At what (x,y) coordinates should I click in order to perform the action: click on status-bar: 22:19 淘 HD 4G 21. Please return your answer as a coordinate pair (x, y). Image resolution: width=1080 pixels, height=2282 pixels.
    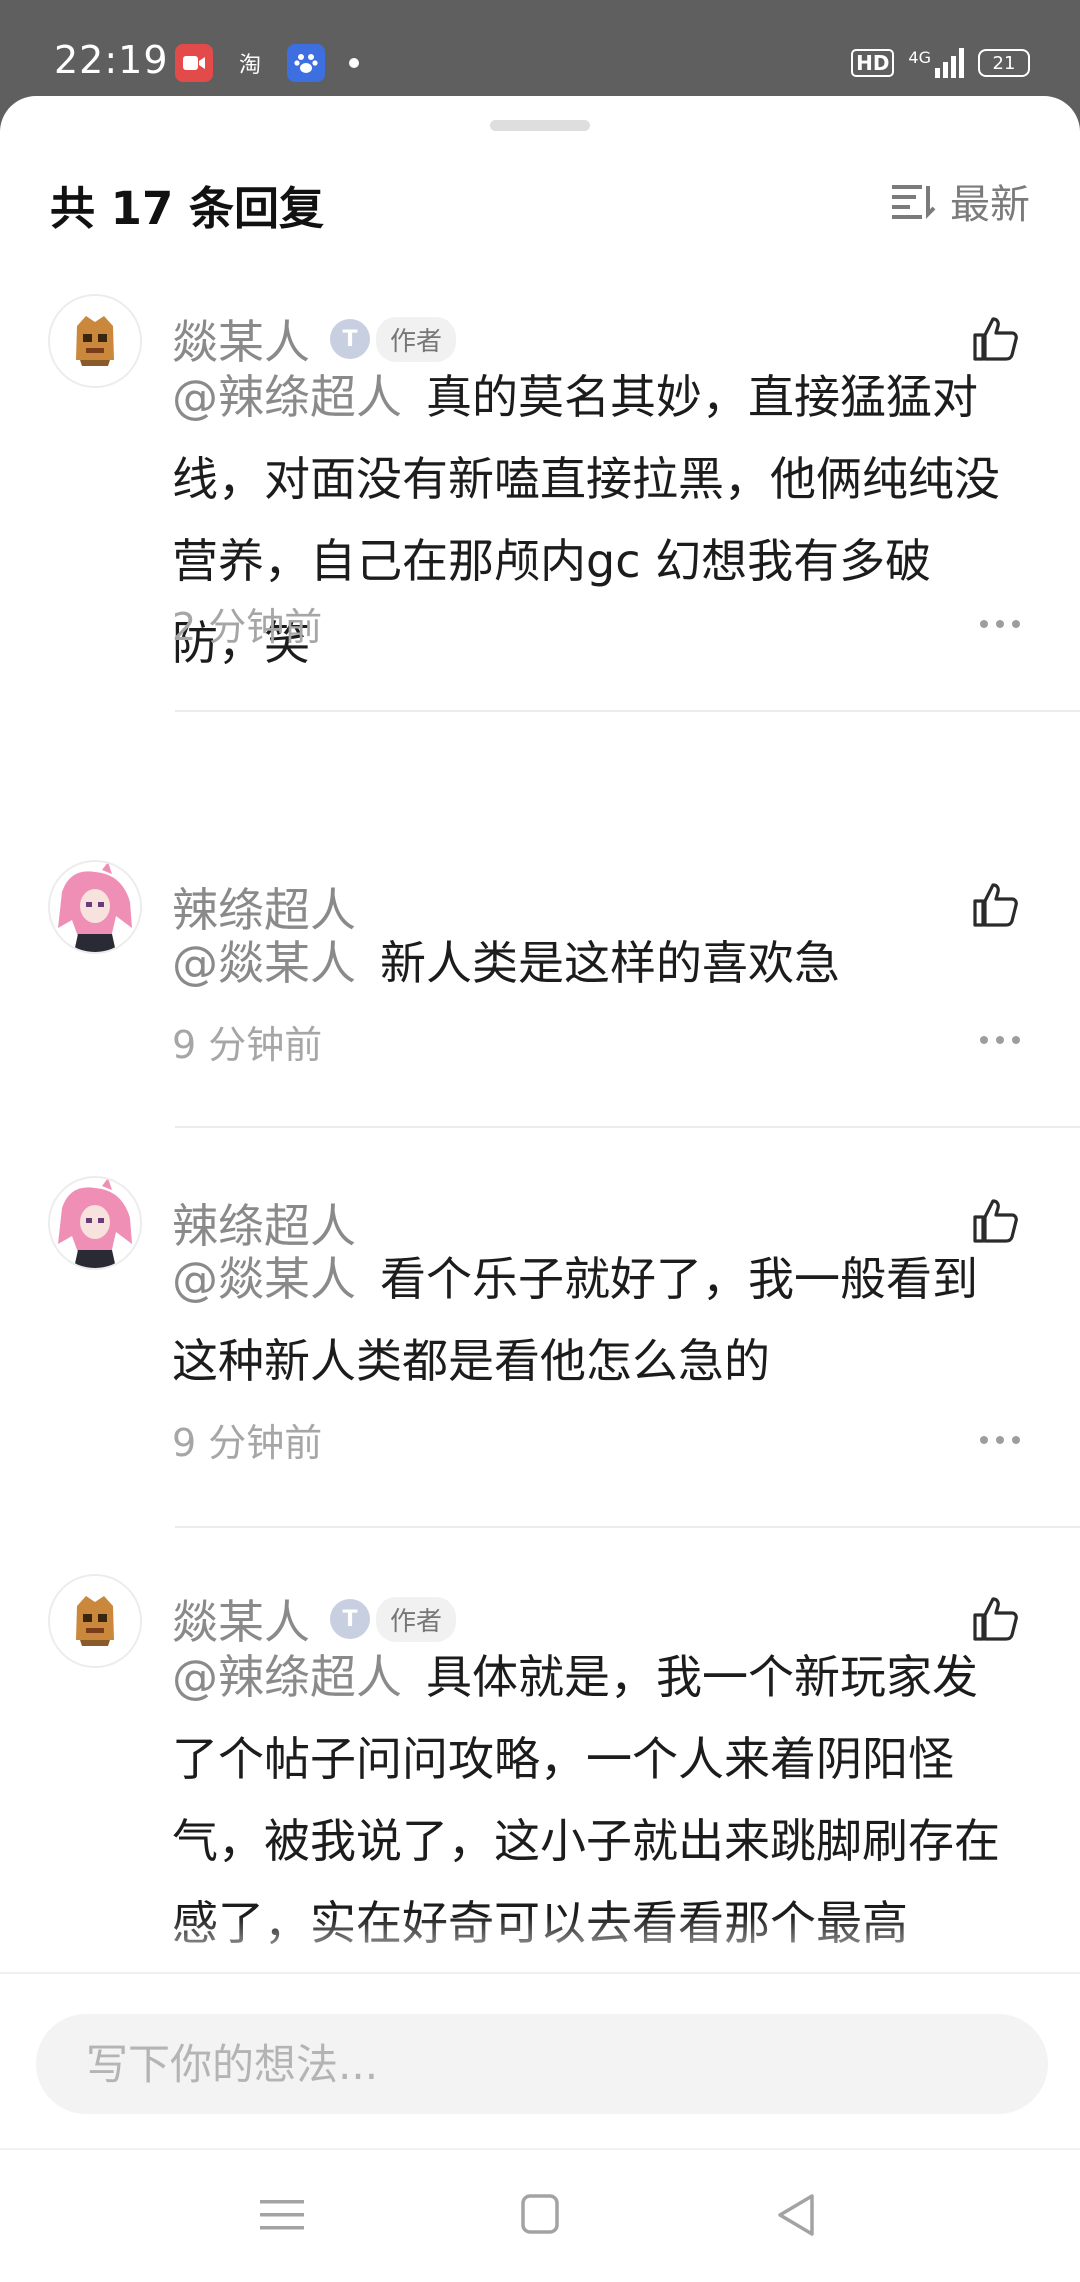
    Looking at the image, I should click on (540, 48).